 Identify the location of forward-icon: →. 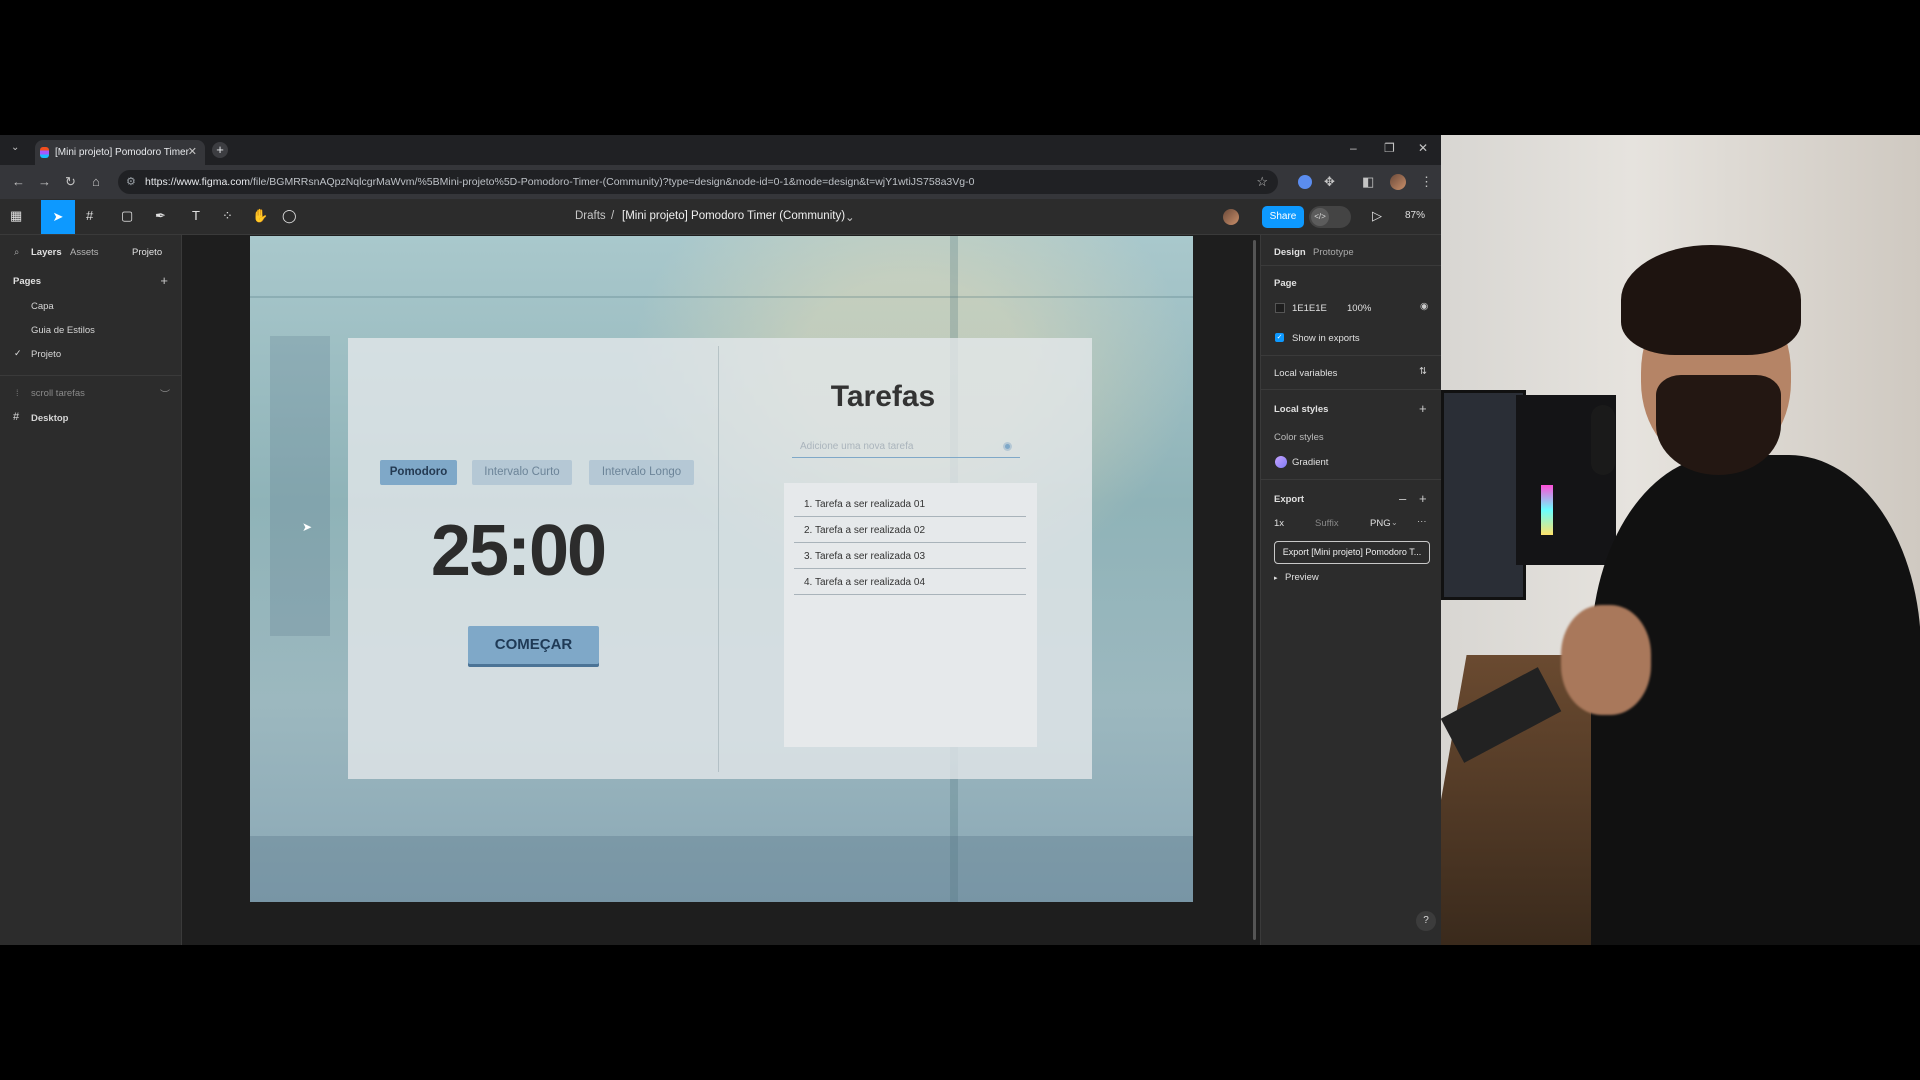
(44, 181).